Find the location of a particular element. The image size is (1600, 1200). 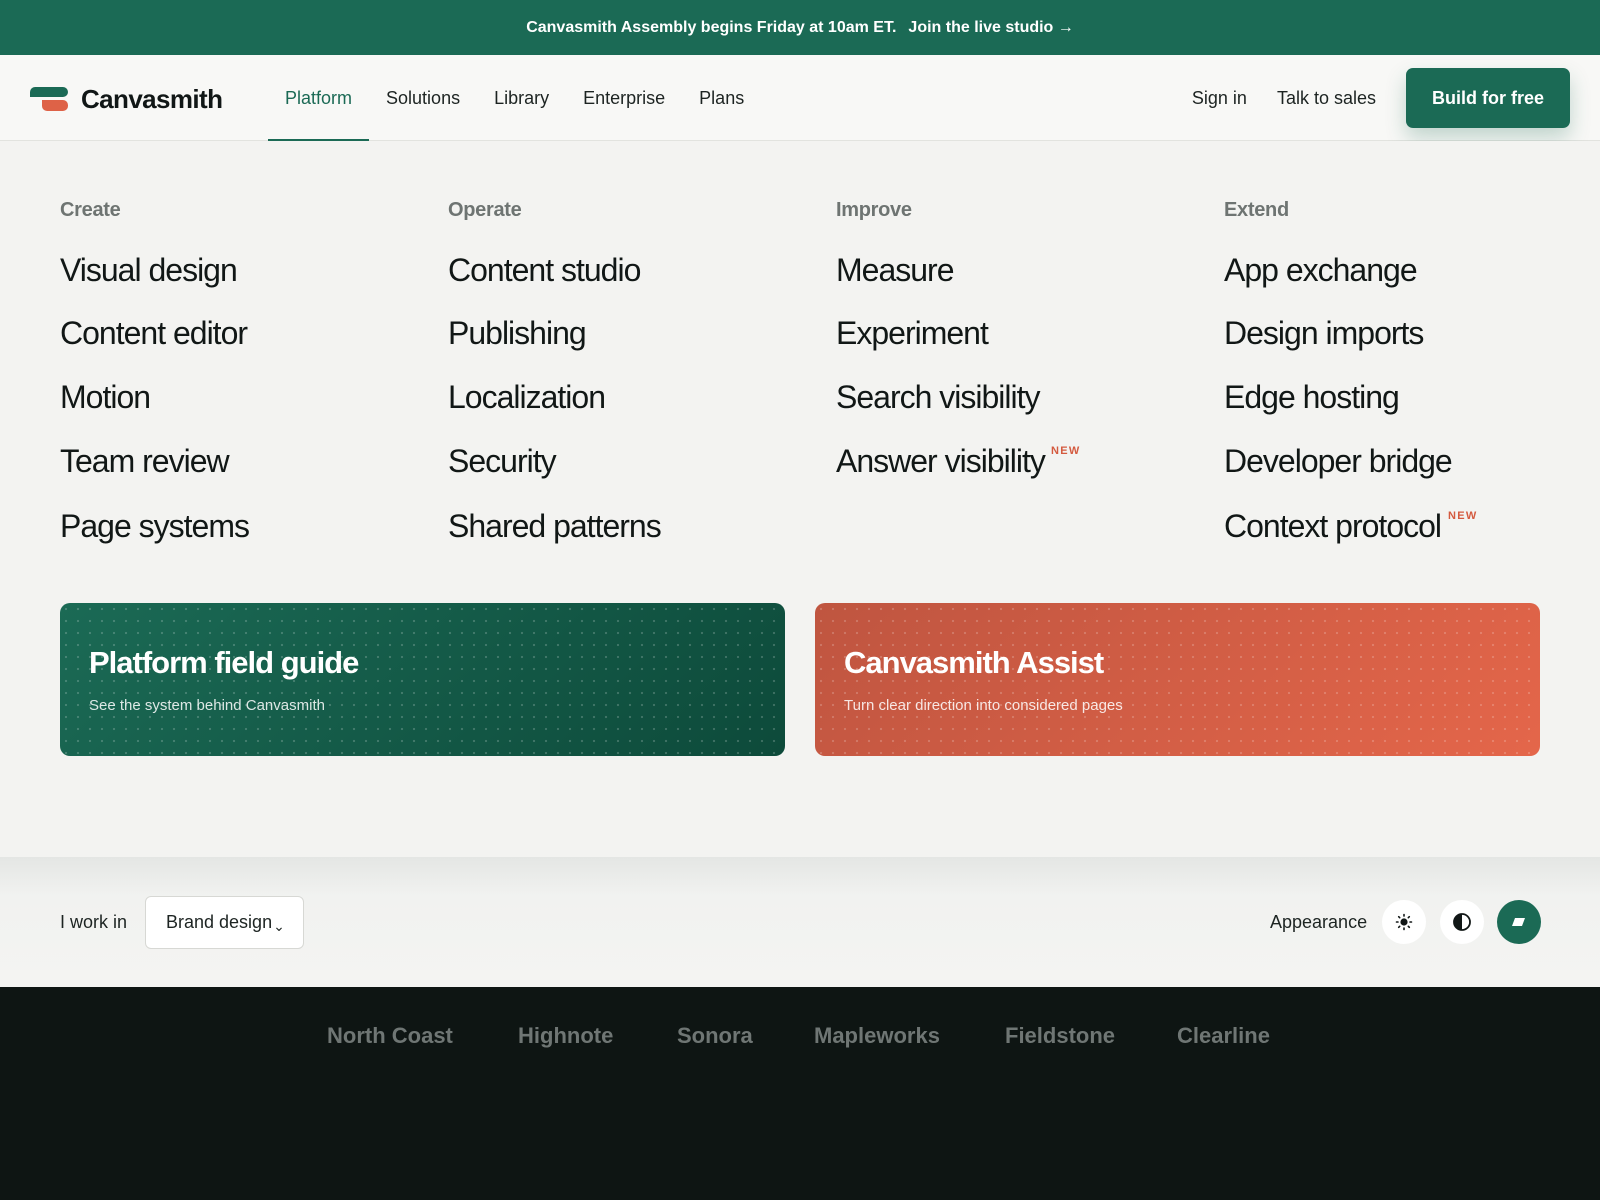

menu-item-measure: Measure is located at coordinates (895, 270).